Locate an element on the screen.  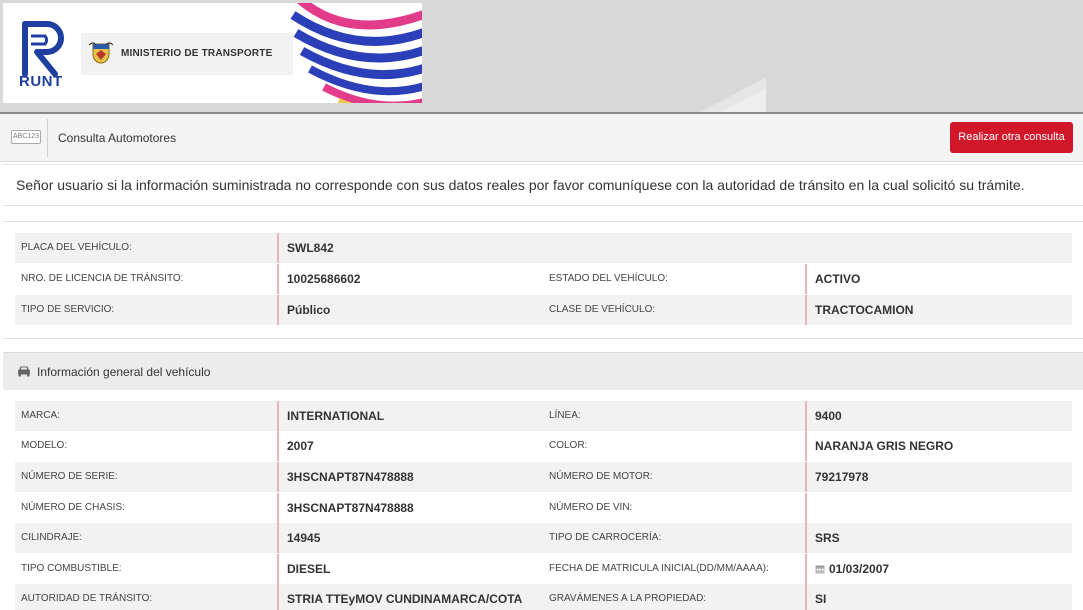
color-label: COLOR: is located at coordinates (568, 445).